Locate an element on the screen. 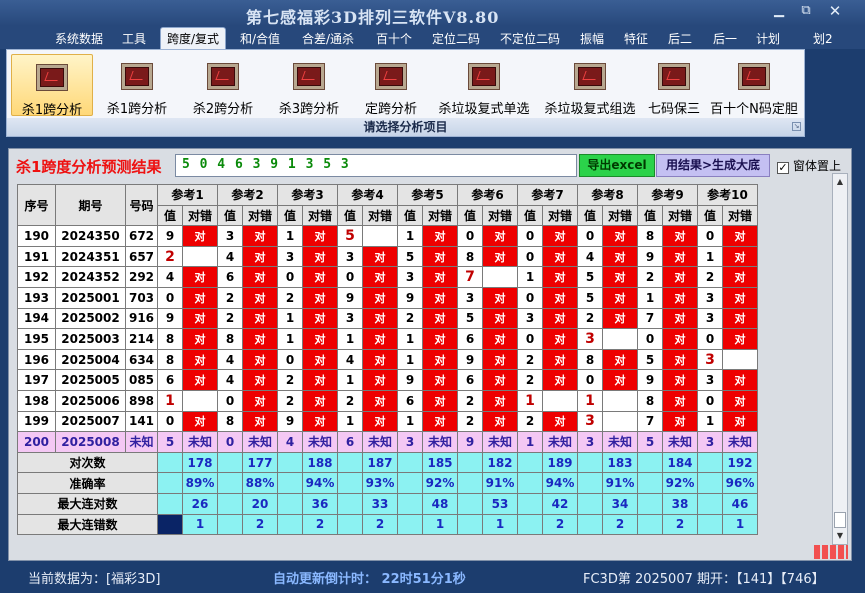 This screenshot has width=865, height=593. table-row: 194 2025002 916 9 对 2 对 1 对 3 对 2 对 5 对 3 对 2 对 7 对 3 对 is located at coordinates (387, 318).